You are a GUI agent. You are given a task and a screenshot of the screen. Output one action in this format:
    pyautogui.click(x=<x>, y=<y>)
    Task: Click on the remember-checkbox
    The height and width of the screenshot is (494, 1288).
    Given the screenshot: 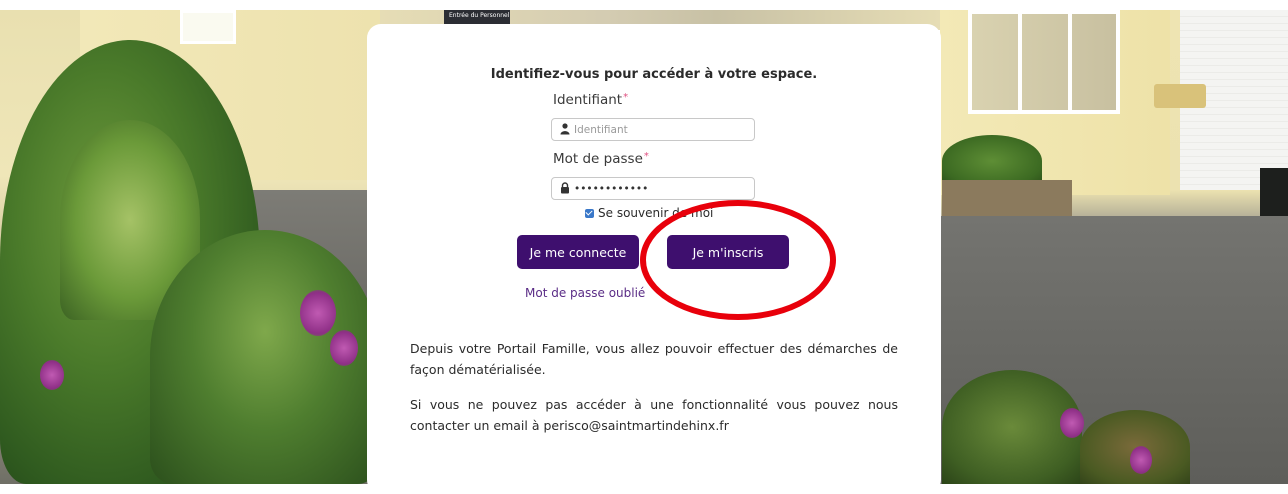 What is the action you would take?
    pyautogui.click(x=589, y=213)
    